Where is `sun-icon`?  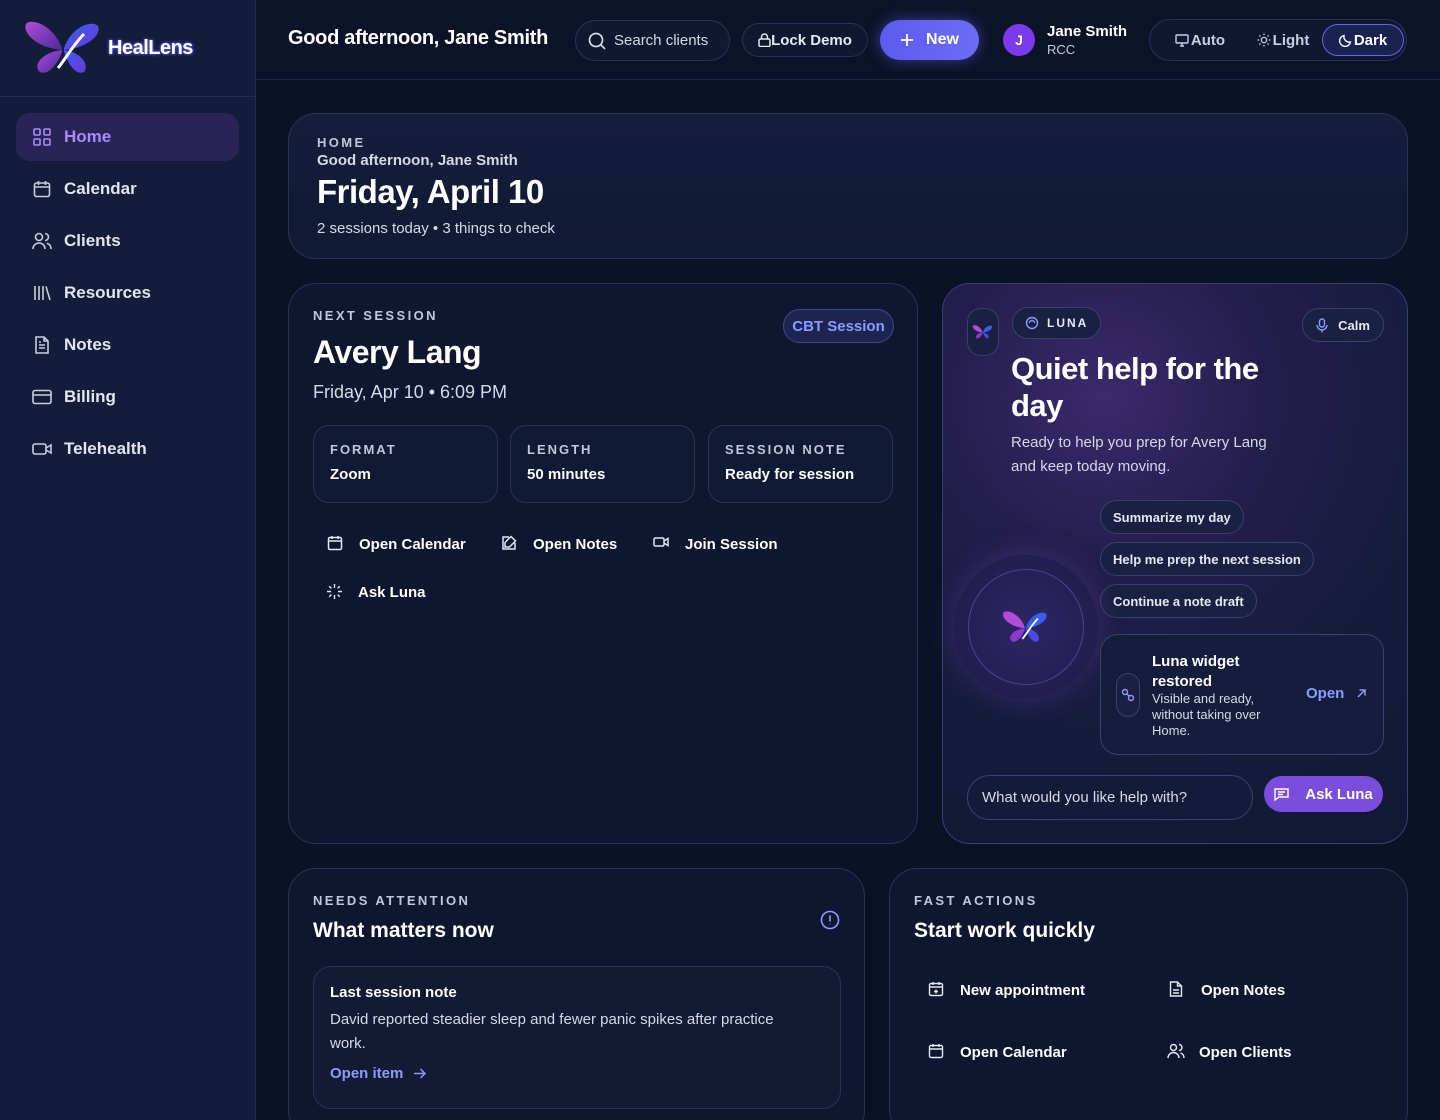 sun-icon is located at coordinates (1264, 40).